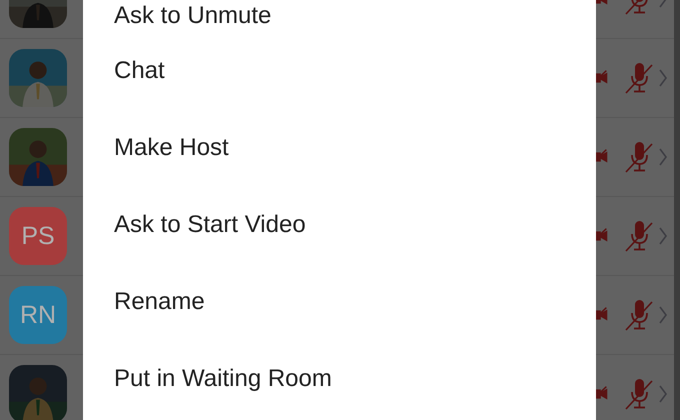 The width and height of the screenshot is (680, 420). I want to click on menu-item: Chat, so click(339, 70).